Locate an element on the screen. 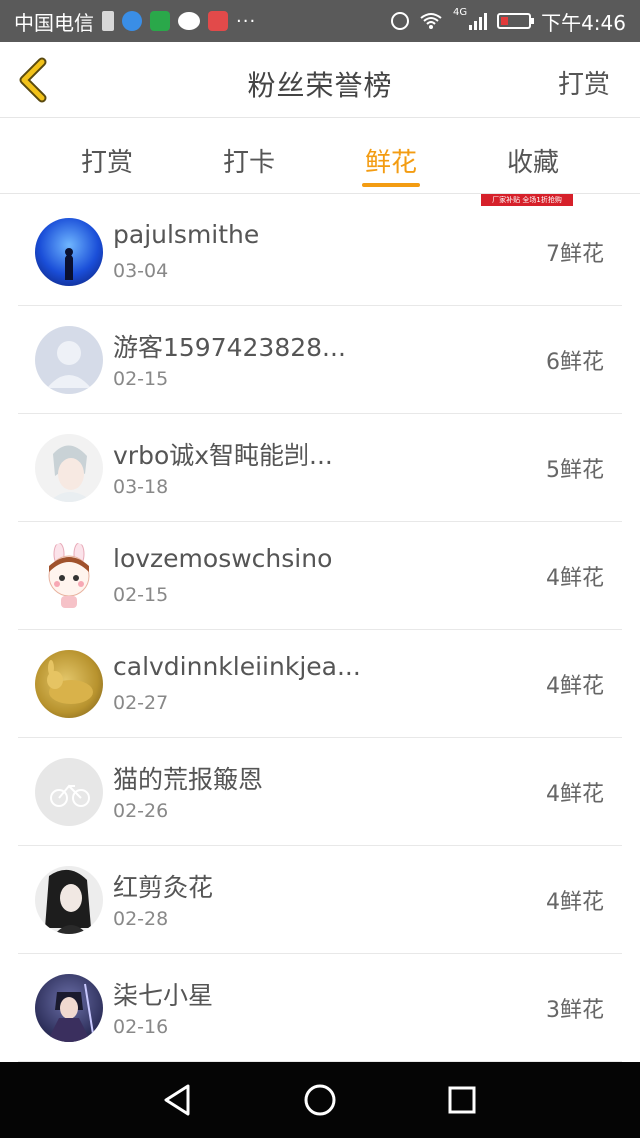 This screenshot has width=640, height=1138. list-item: 游客1597423828... 02-15 6鲜花 is located at coordinates (320, 360).